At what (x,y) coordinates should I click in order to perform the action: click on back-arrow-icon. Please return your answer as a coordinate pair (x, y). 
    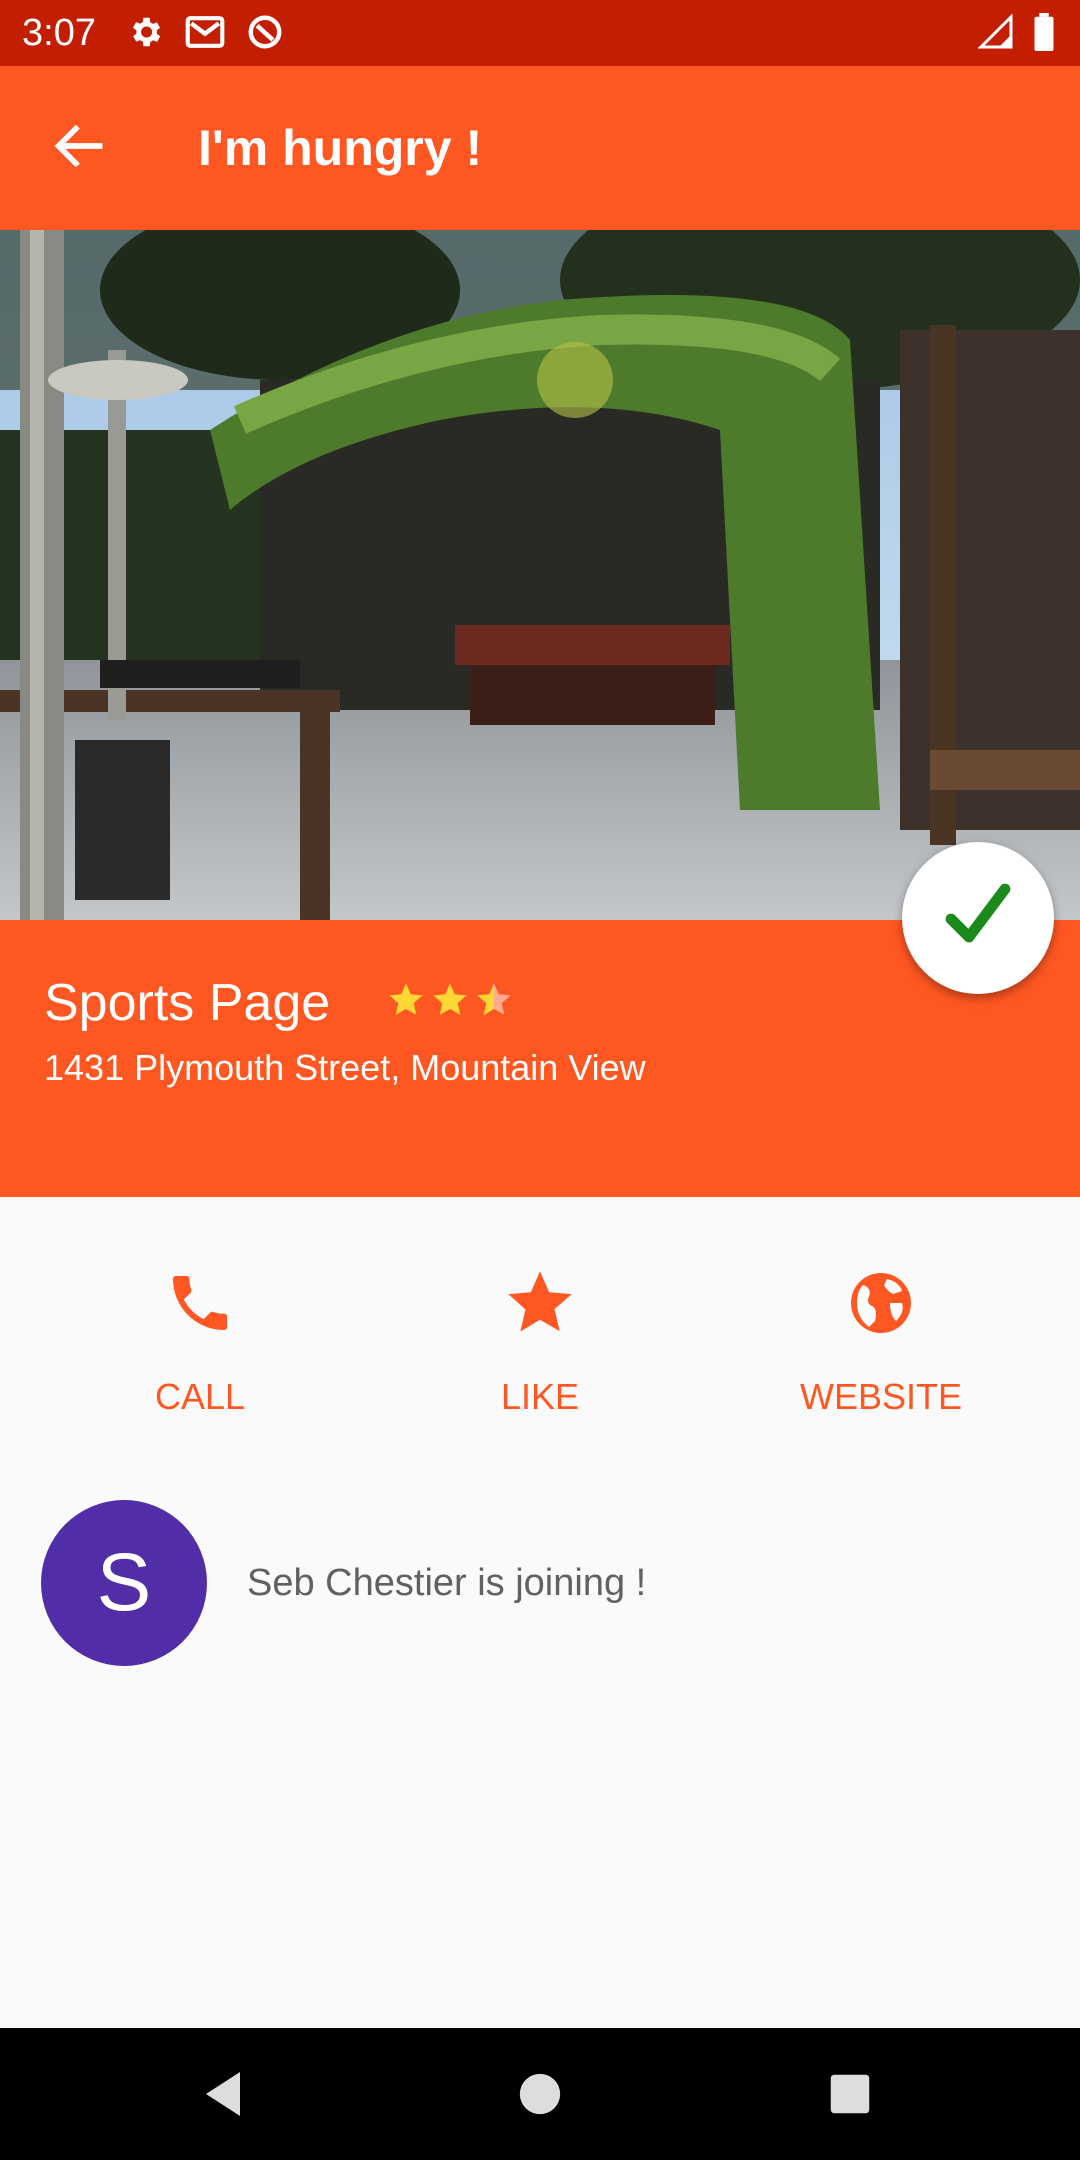
    Looking at the image, I should click on (78, 148).